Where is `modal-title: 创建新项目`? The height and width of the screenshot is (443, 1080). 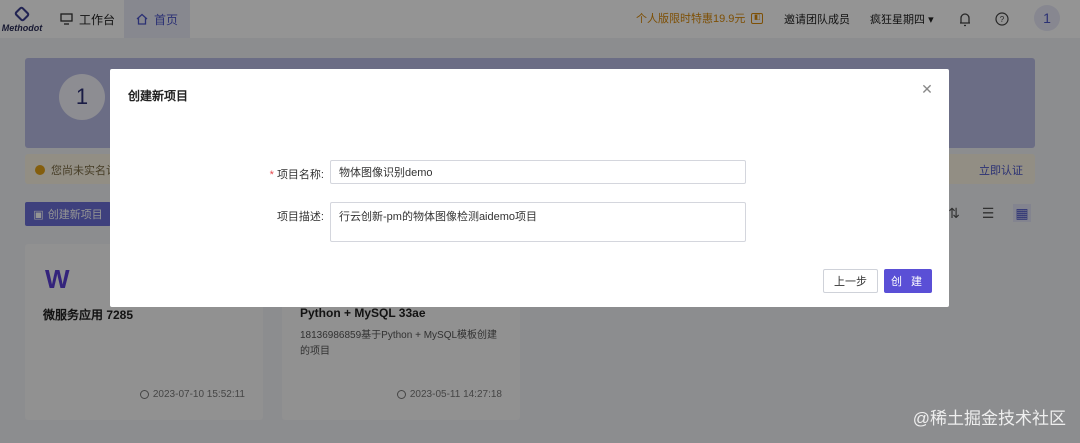
modal-title: 创建新项目 is located at coordinates (158, 96).